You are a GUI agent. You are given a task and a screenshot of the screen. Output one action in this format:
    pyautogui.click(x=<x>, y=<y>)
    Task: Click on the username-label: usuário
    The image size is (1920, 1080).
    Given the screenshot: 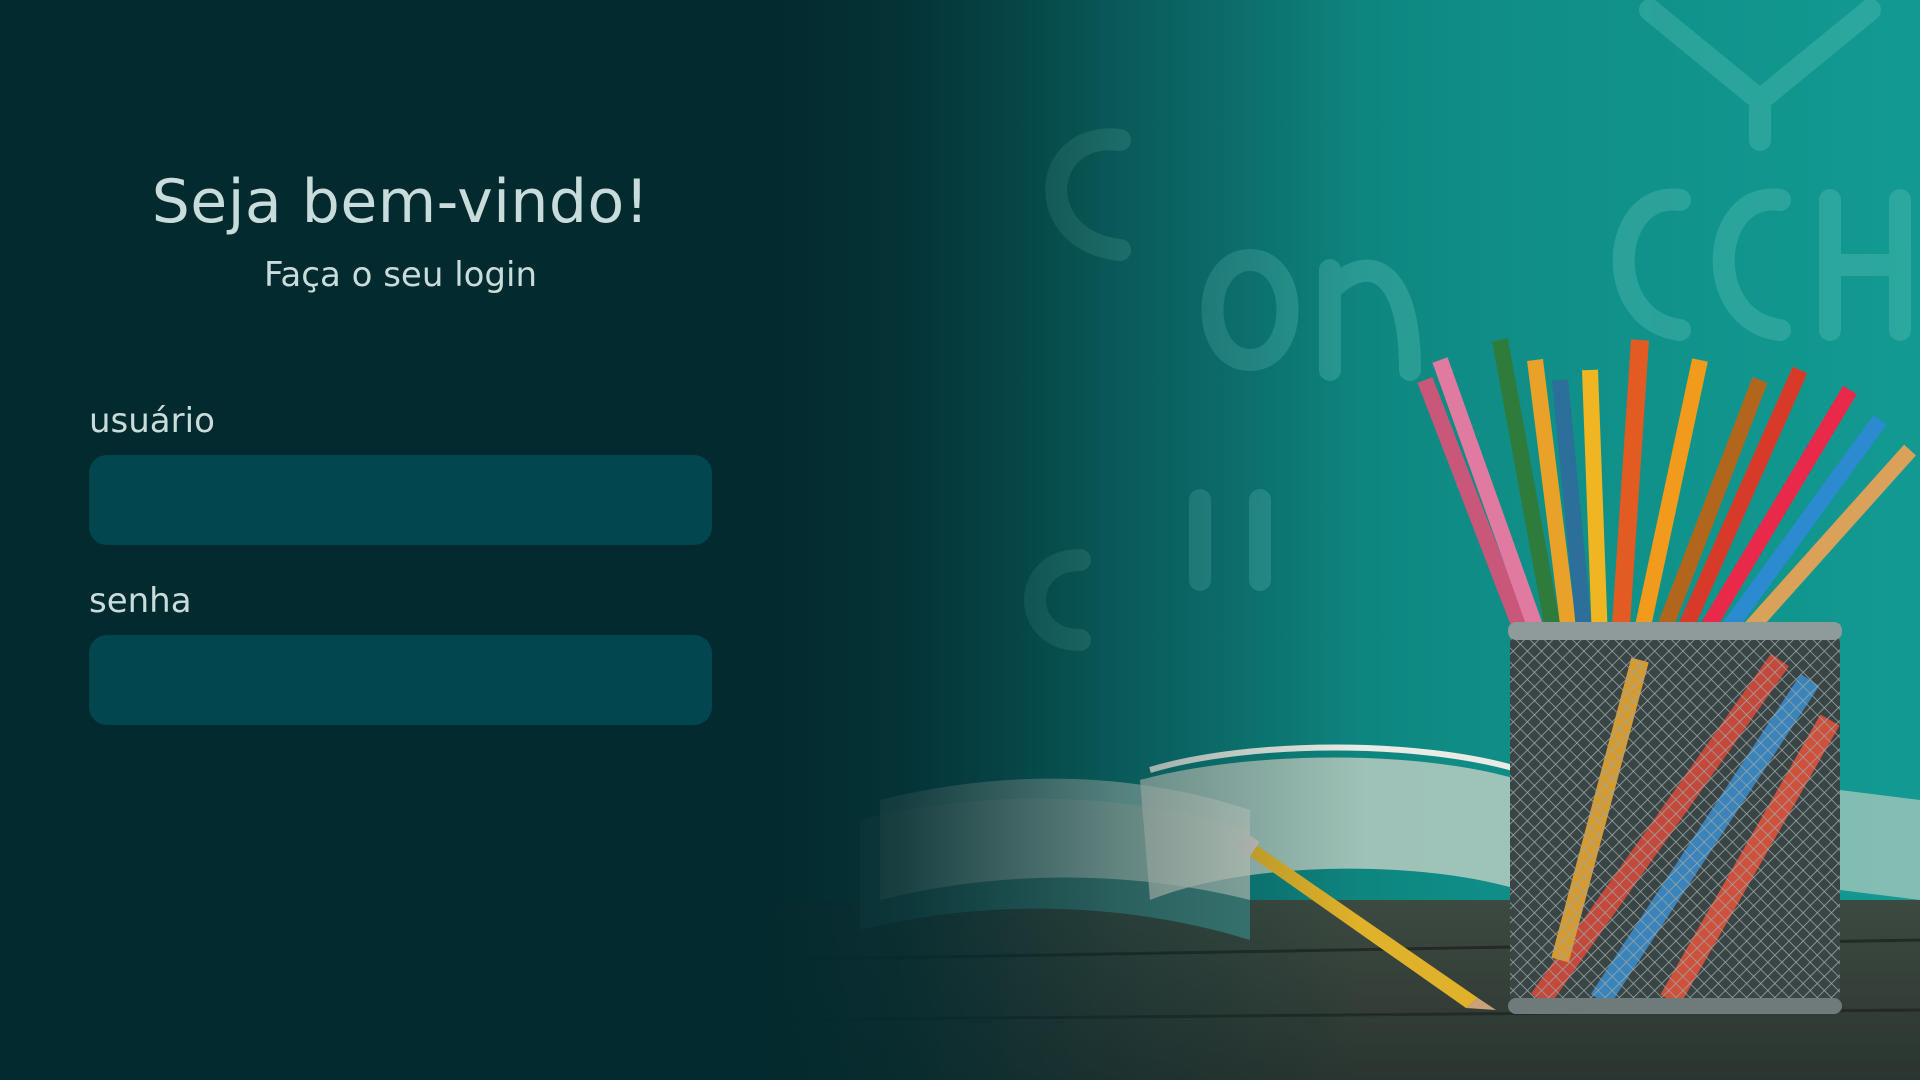 What is the action you would take?
    pyautogui.click(x=152, y=421)
    